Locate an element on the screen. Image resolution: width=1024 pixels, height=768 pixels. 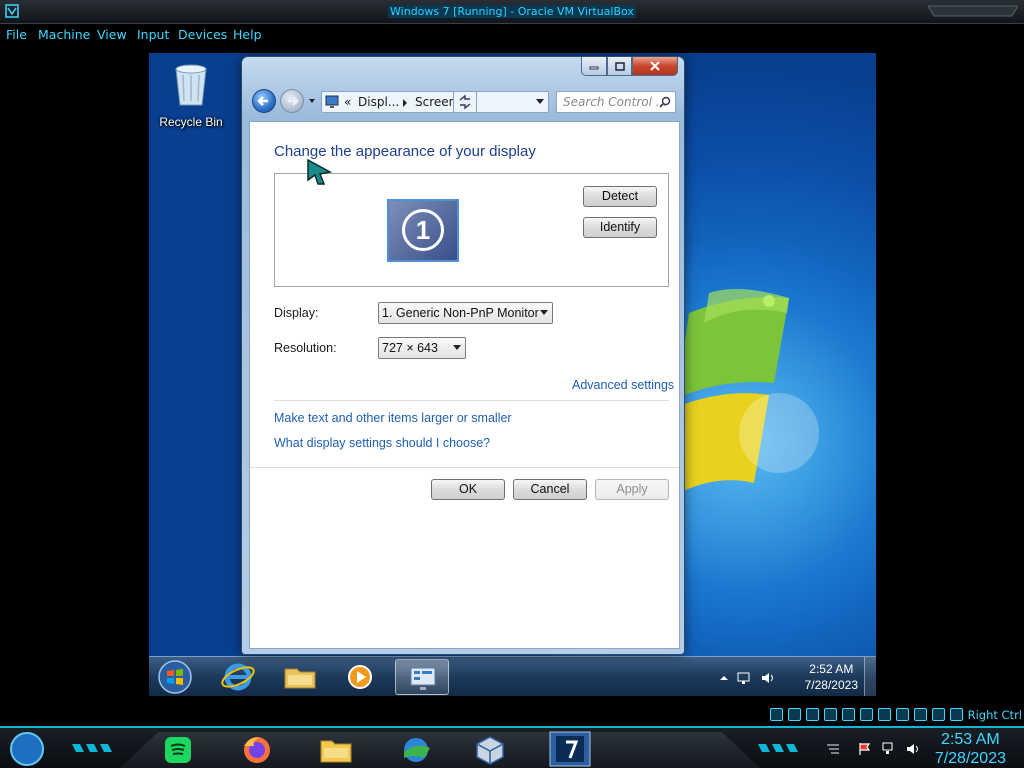
audio-icon is located at coordinates (812, 714).